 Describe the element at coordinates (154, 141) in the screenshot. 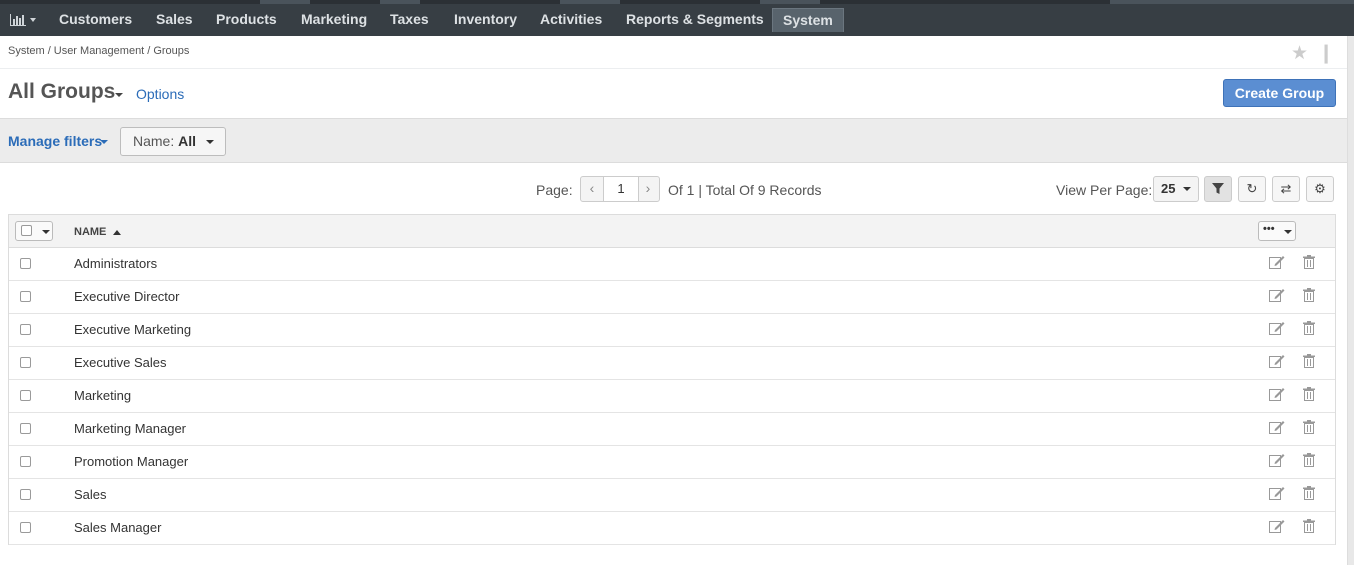

I see `name-filter-label: Name:` at that location.